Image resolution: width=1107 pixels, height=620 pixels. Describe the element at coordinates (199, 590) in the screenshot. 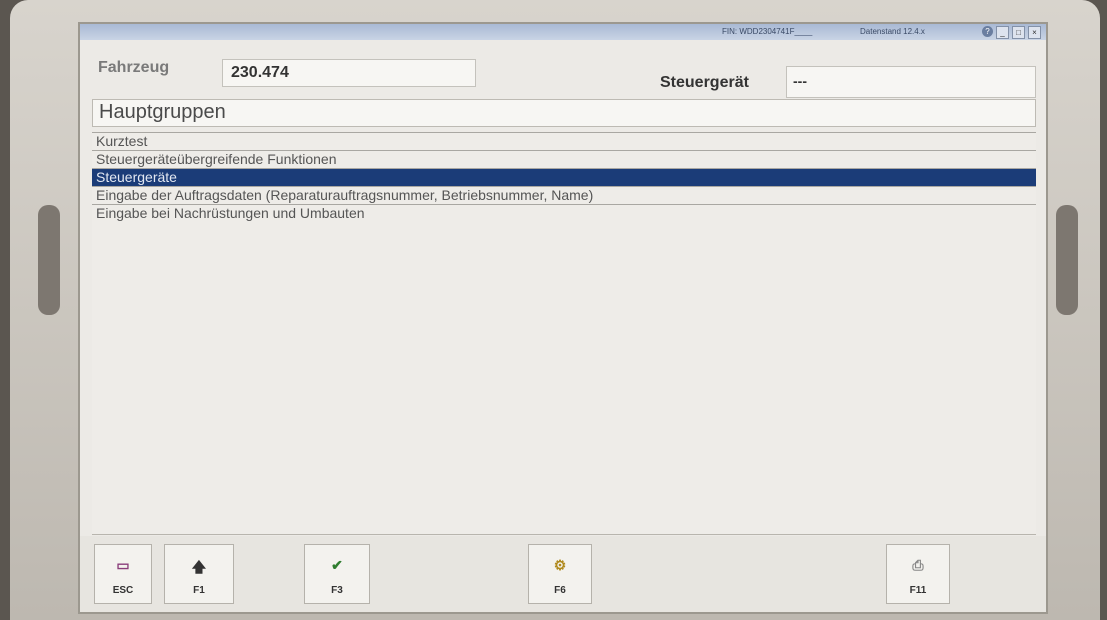

I see `f1-key-label: F1` at that location.